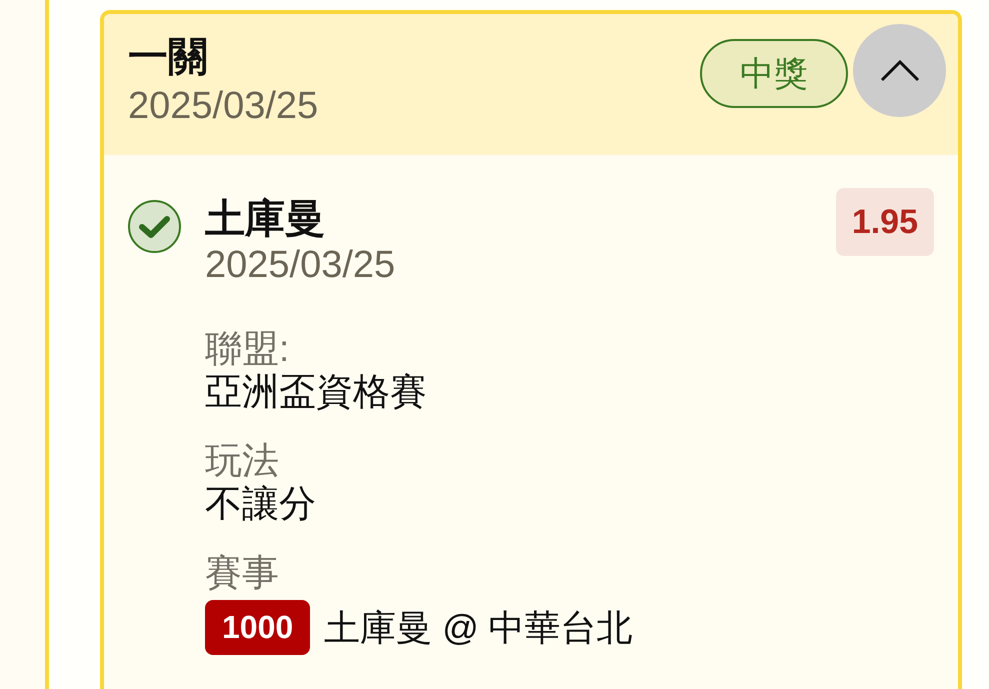 The image size is (989, 689). I want to click on match-name: 土庫曼 @ 中華台北, so click(478, 627).